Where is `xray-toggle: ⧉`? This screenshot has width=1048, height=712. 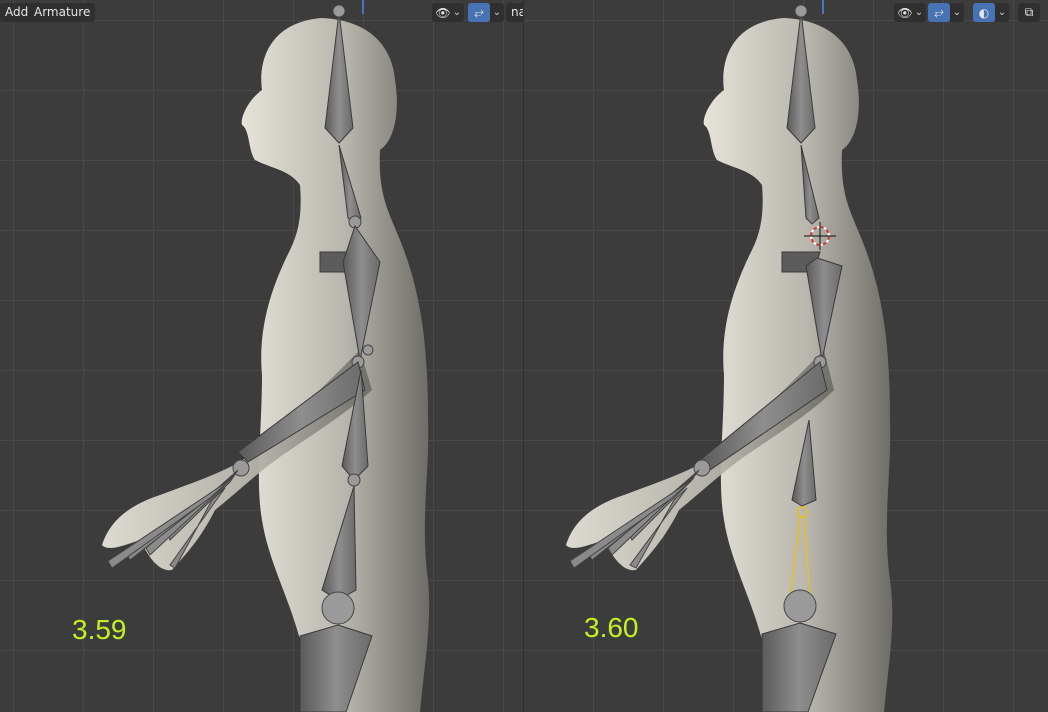 xray-toggle: ⧉ is located at coordinates (1029, 12).